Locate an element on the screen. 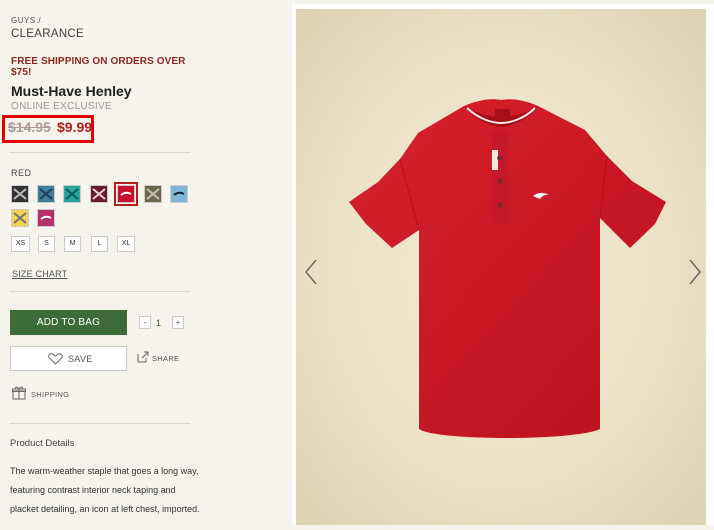 This screenshot has width=714, height=530. previous-image-arrow-icon is located at coordinates (311, 272).